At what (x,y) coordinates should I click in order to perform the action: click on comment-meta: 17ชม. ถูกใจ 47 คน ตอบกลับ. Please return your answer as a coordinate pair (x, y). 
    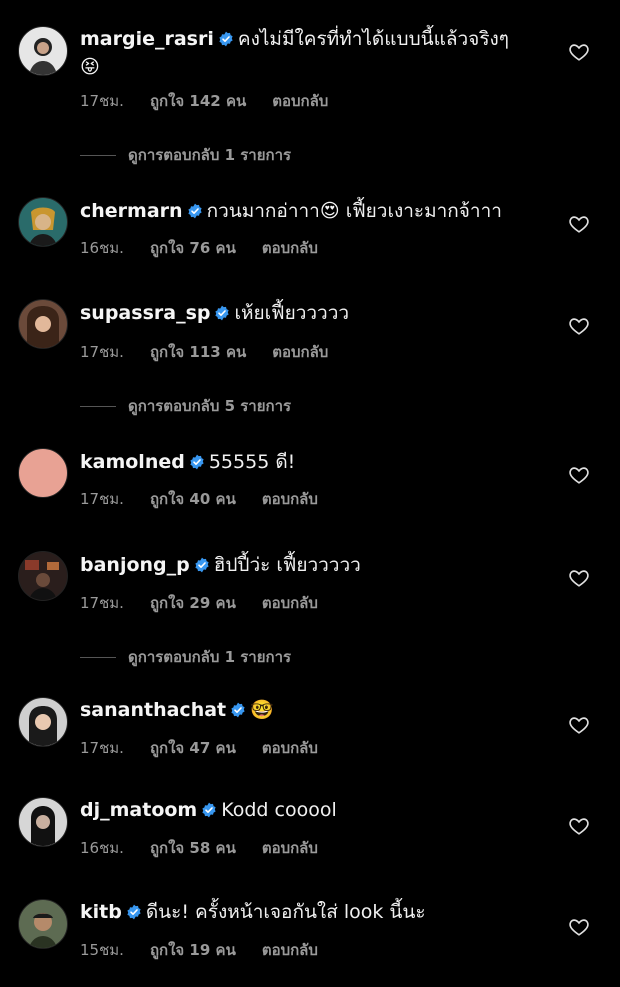
    Looking at the image, I should click on (212, 748).